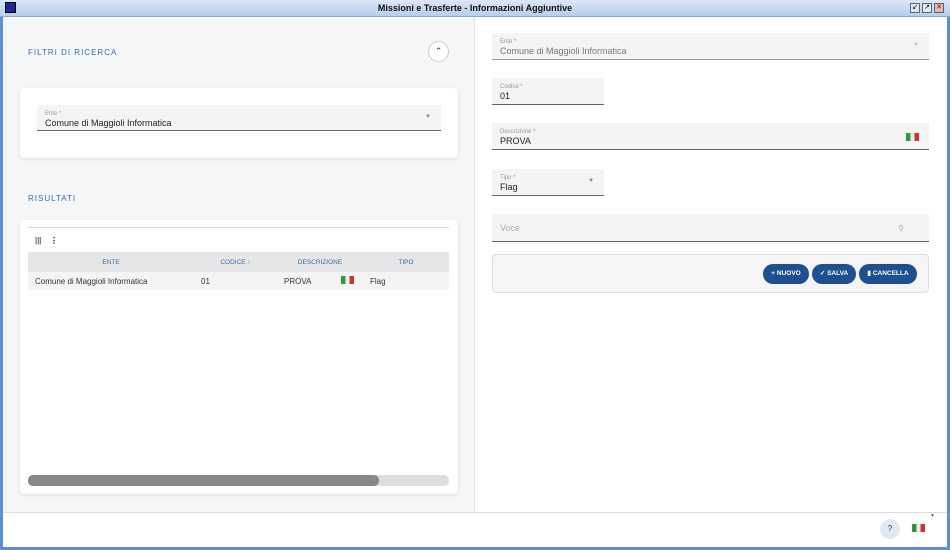 The width and height of the screenshot is (950, 550). What do you see at coordinates (298, 281) in the screenshot?
I see `cell-text: PROVA` at bounding box center [298, 281].